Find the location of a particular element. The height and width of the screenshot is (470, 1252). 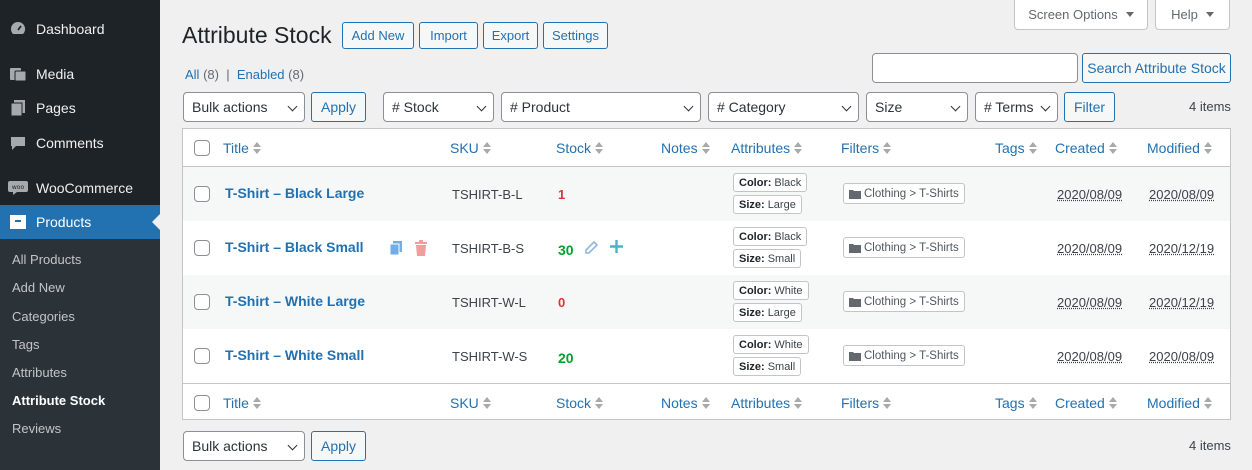

product-filter-select: # Product is located at coordinates (601, 107).